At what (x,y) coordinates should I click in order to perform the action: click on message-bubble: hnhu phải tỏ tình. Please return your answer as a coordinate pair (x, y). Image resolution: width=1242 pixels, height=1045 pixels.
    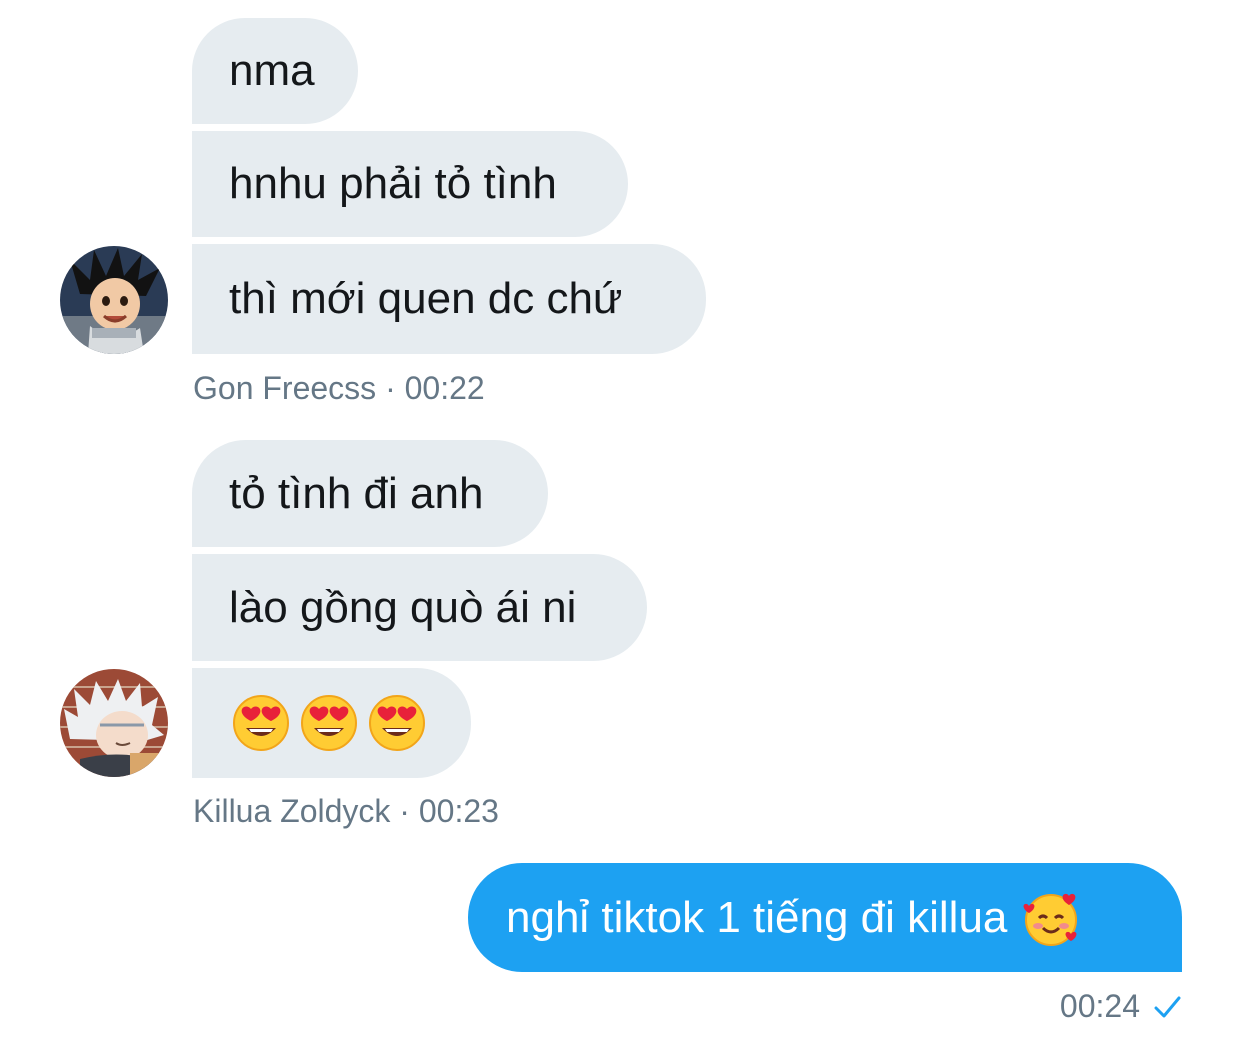
    Looking at the image, I should click on (410, 184).